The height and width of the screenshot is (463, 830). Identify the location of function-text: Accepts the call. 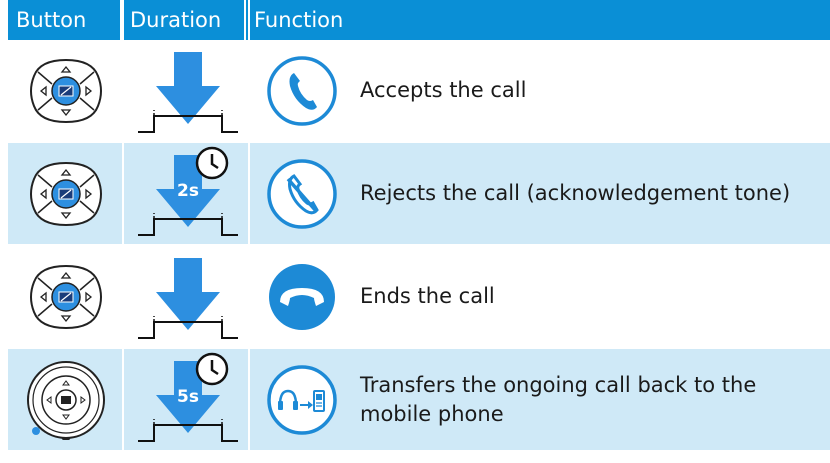
(443, 90).